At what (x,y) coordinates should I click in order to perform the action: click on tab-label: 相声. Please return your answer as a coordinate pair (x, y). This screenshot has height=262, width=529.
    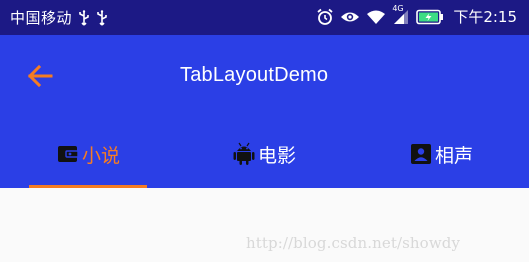
    Looking at the image, I should click on (454, 155).